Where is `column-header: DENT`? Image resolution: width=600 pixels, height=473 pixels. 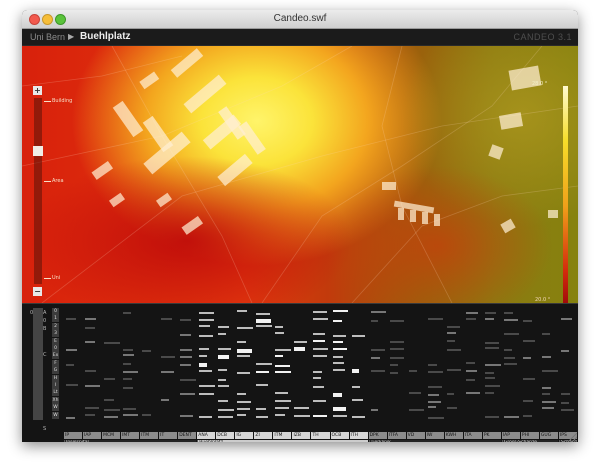
column-header: DENT is located at coordinates (187, 435).